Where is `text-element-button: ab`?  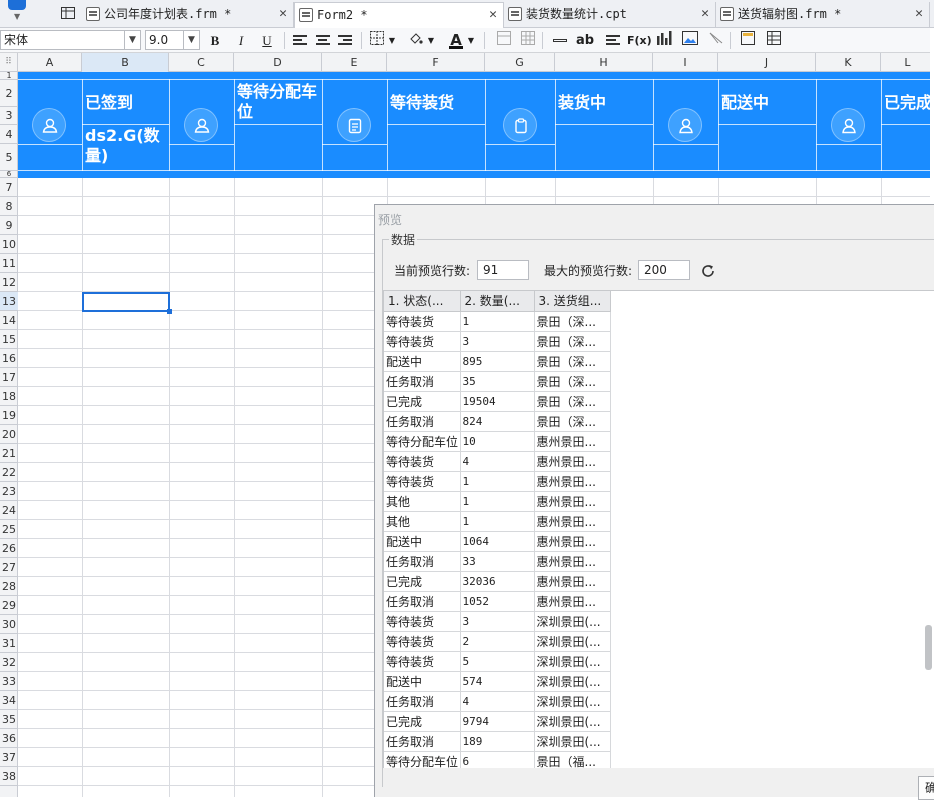 text-element-button: ab is located at coordinates (585, 40).